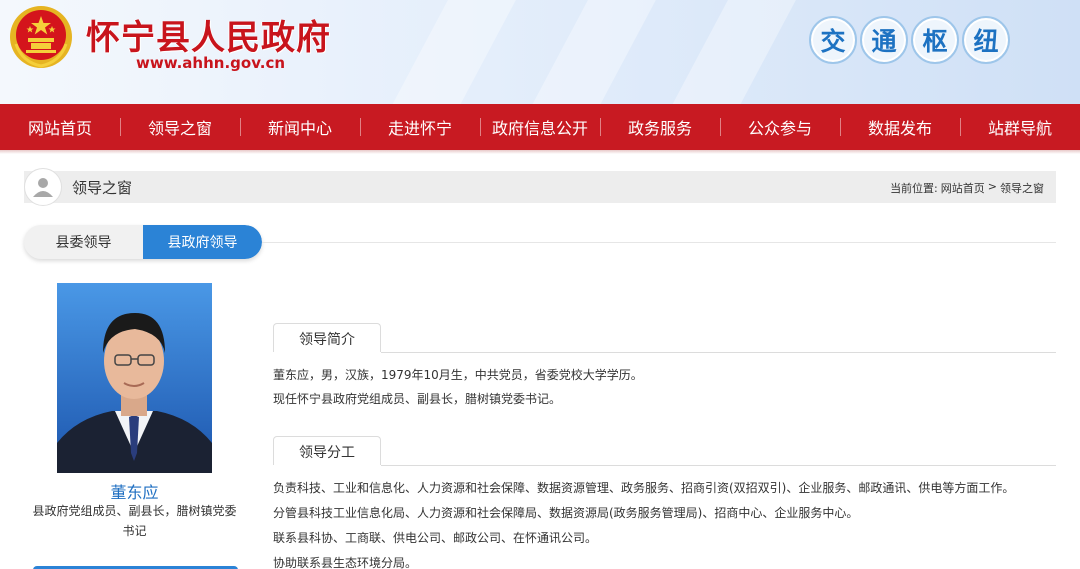  Describe the element at coordinates (540, 187) in the screenshot. I see `section-bar: 领导之窗 当前位置: 网站首页 > 领导之窗` at that location.